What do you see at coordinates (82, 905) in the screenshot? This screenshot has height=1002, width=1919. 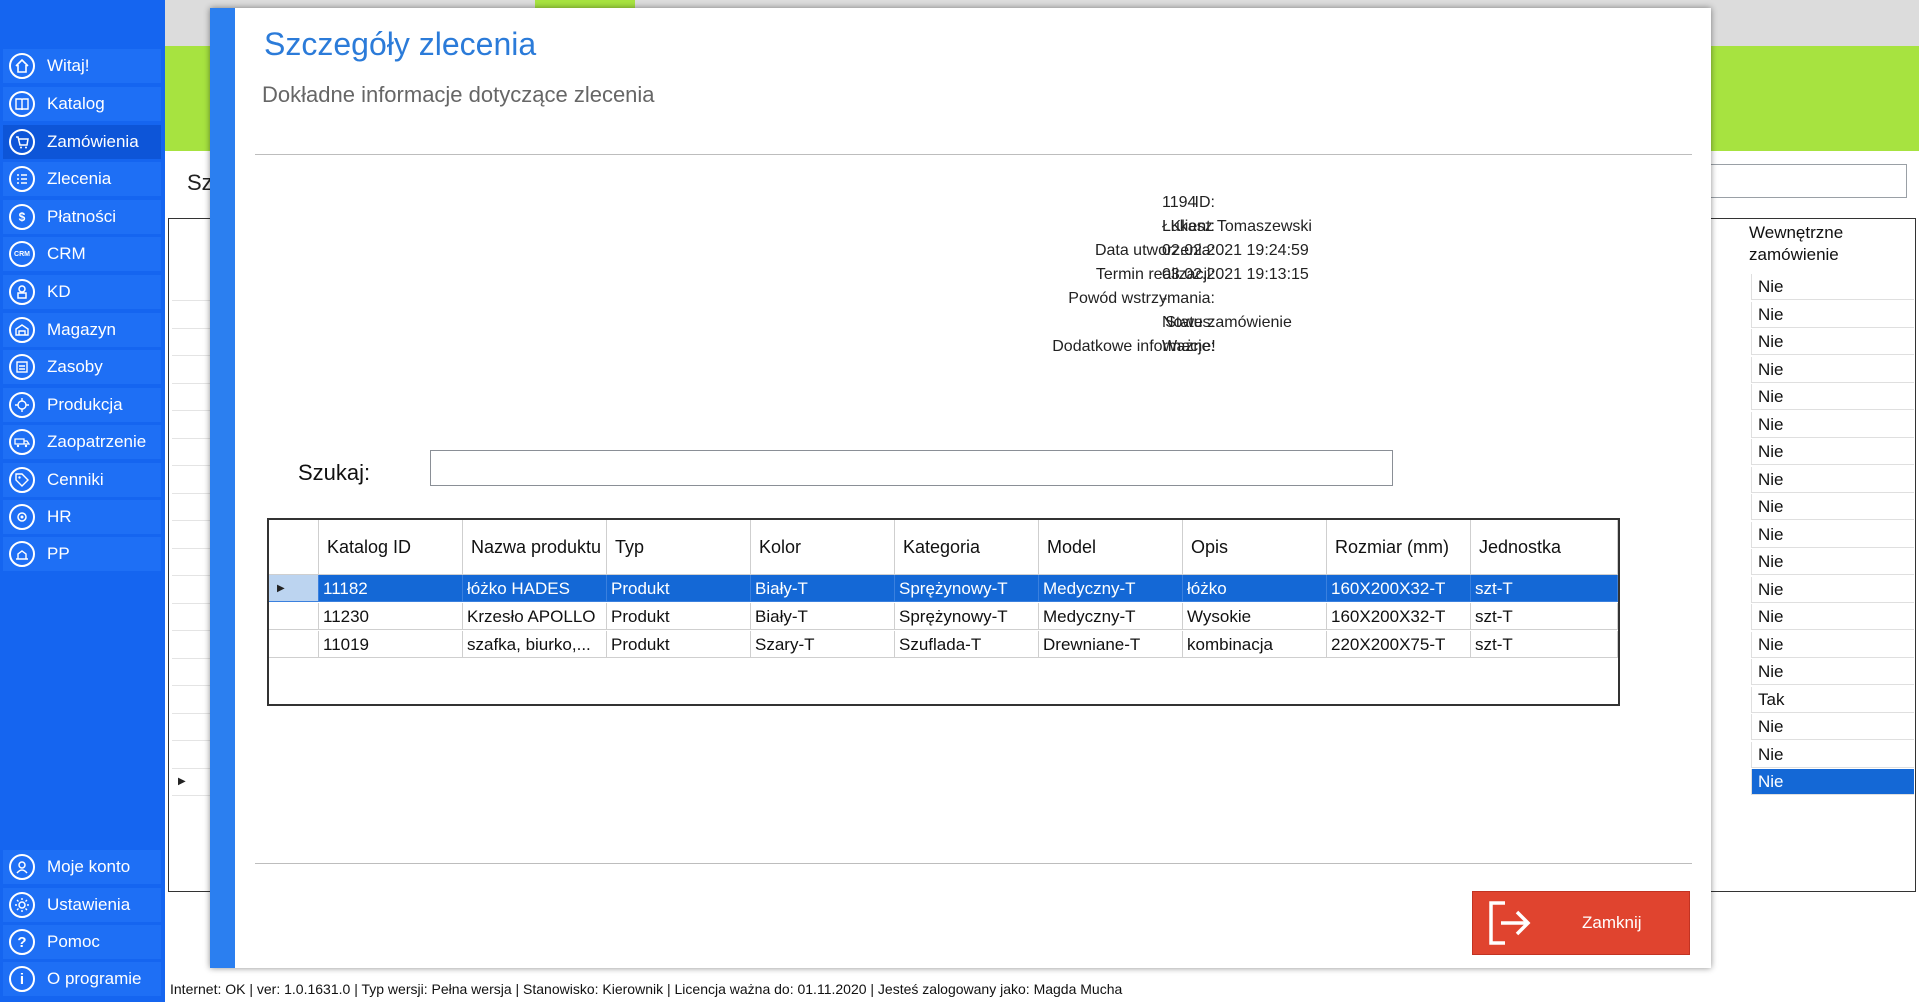 I see `sidebar-item-ustawienia: Ustawienia` at bounding box center [82, 905].